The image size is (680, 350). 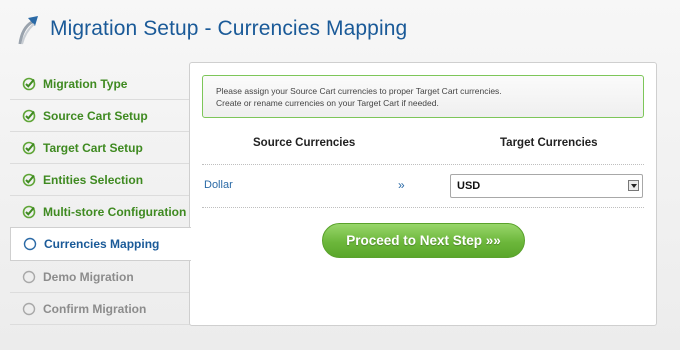 What do you see at coordinates (469, 186) in the screenshot?
I see `selected-value: USD` at bounding box center [469, 186].